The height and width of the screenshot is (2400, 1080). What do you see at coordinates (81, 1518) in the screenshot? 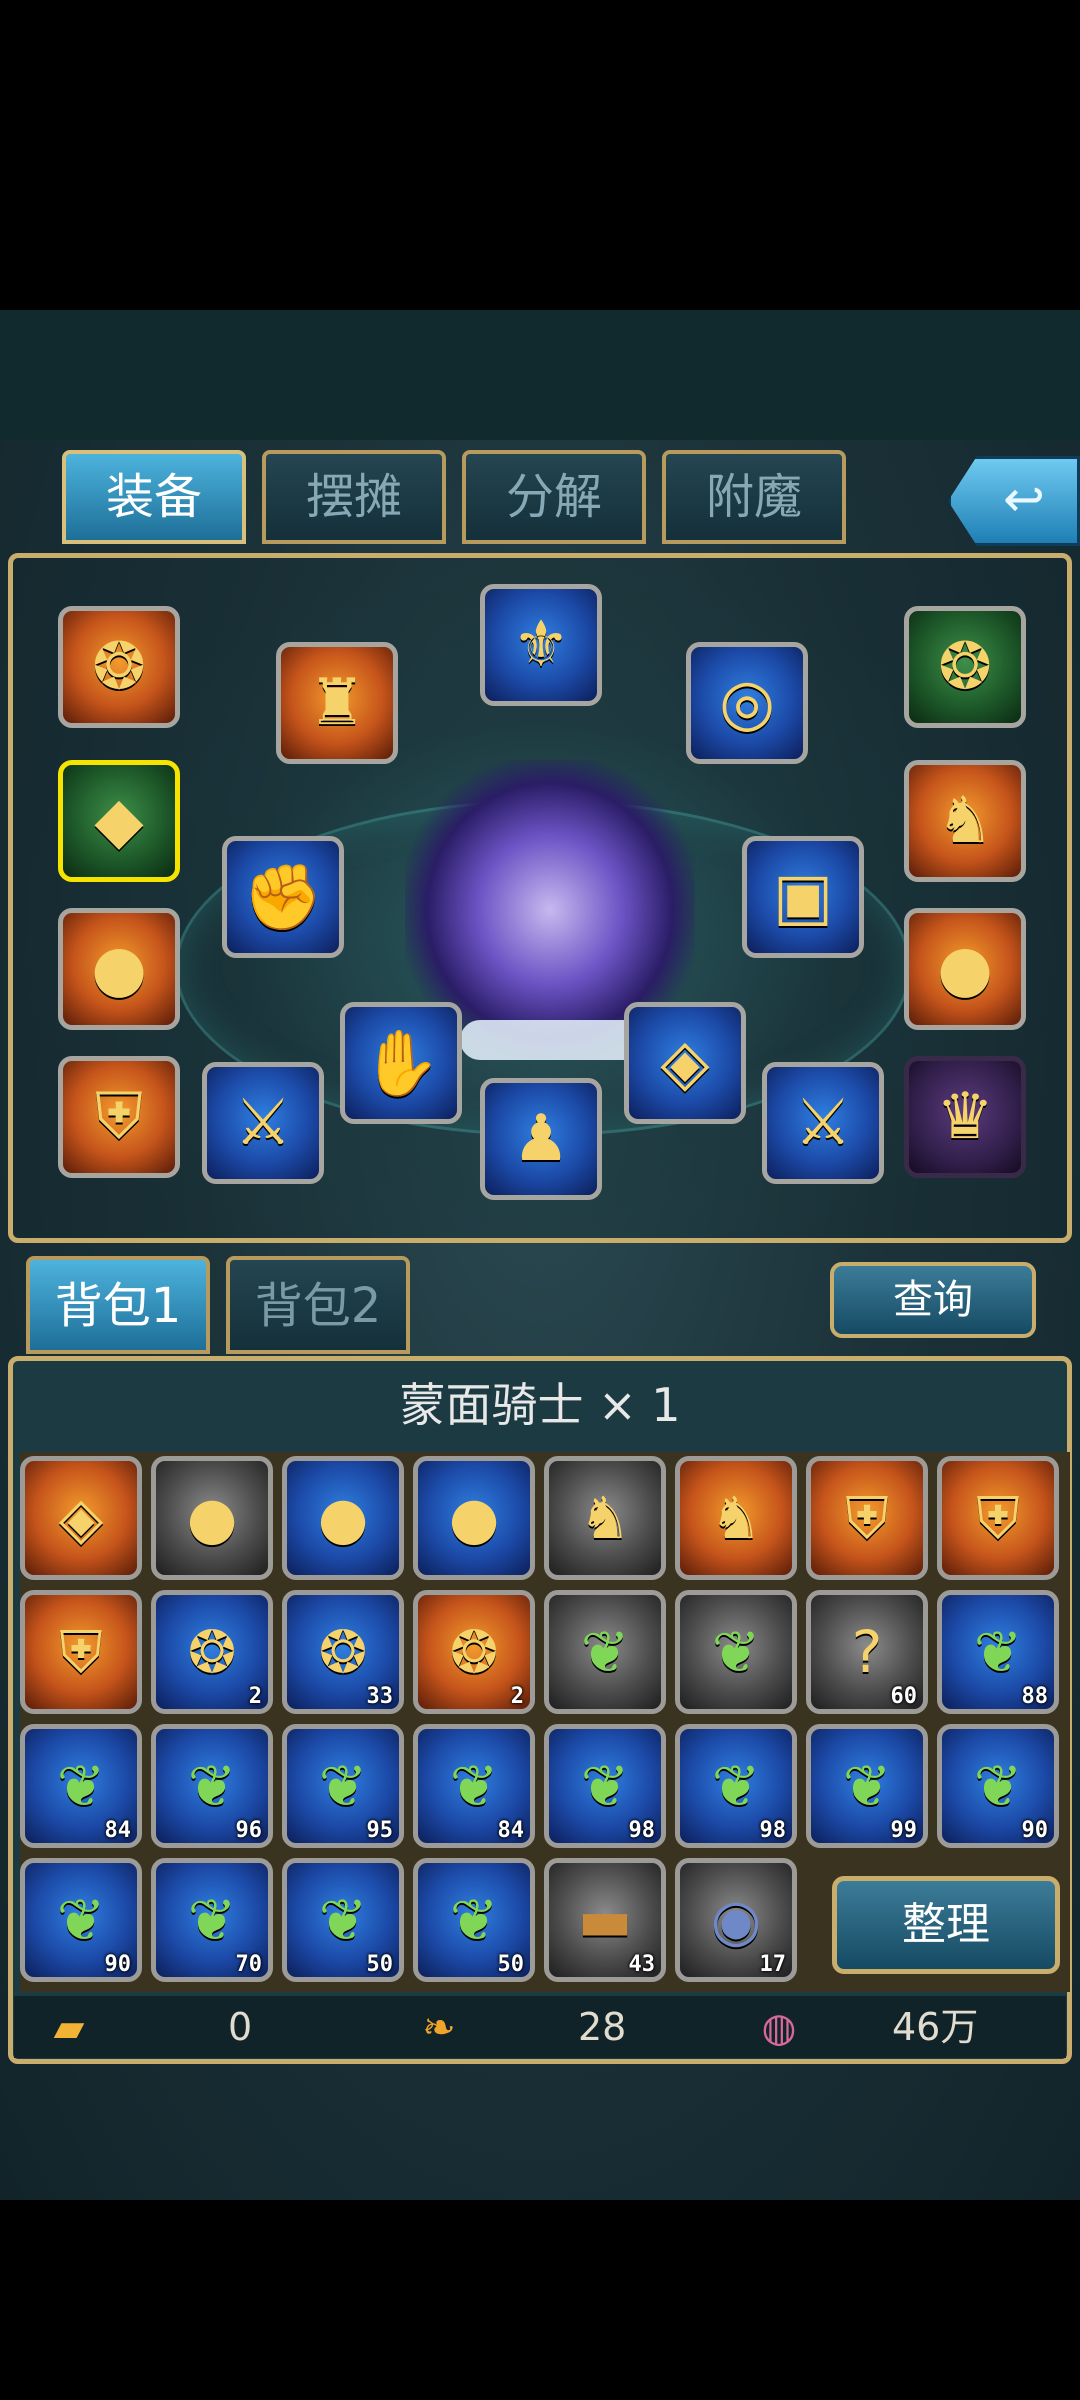
I see `inventory-slot: ◈` at bounding box center [81, 1518].